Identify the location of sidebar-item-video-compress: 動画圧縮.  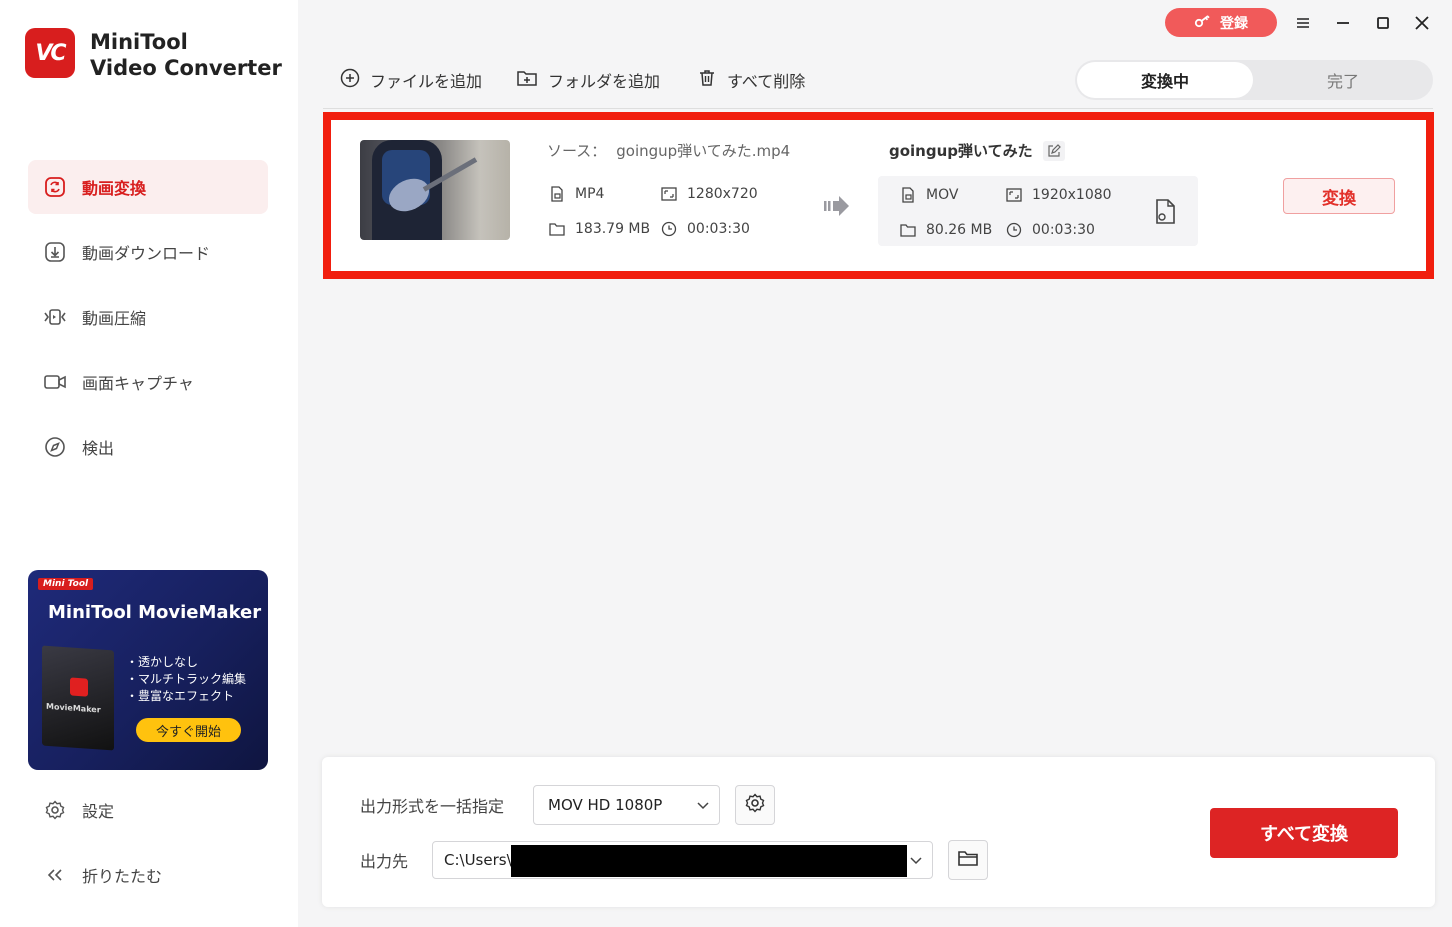
(148, 317).